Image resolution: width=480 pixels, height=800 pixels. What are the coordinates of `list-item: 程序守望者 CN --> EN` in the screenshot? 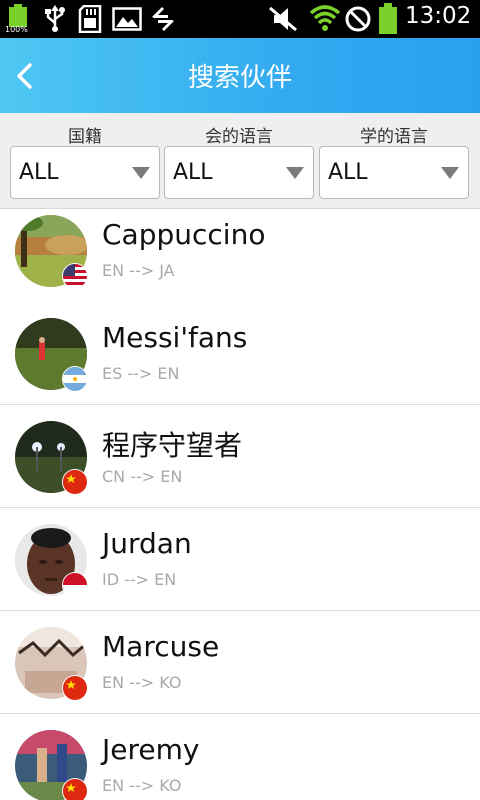 It's located at (240, 456).